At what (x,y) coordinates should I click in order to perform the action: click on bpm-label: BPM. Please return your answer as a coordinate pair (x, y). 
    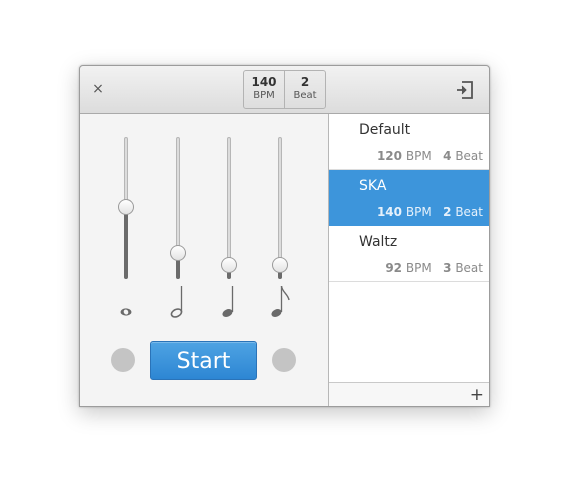
    Looking at the image, I should click on (264, 95).